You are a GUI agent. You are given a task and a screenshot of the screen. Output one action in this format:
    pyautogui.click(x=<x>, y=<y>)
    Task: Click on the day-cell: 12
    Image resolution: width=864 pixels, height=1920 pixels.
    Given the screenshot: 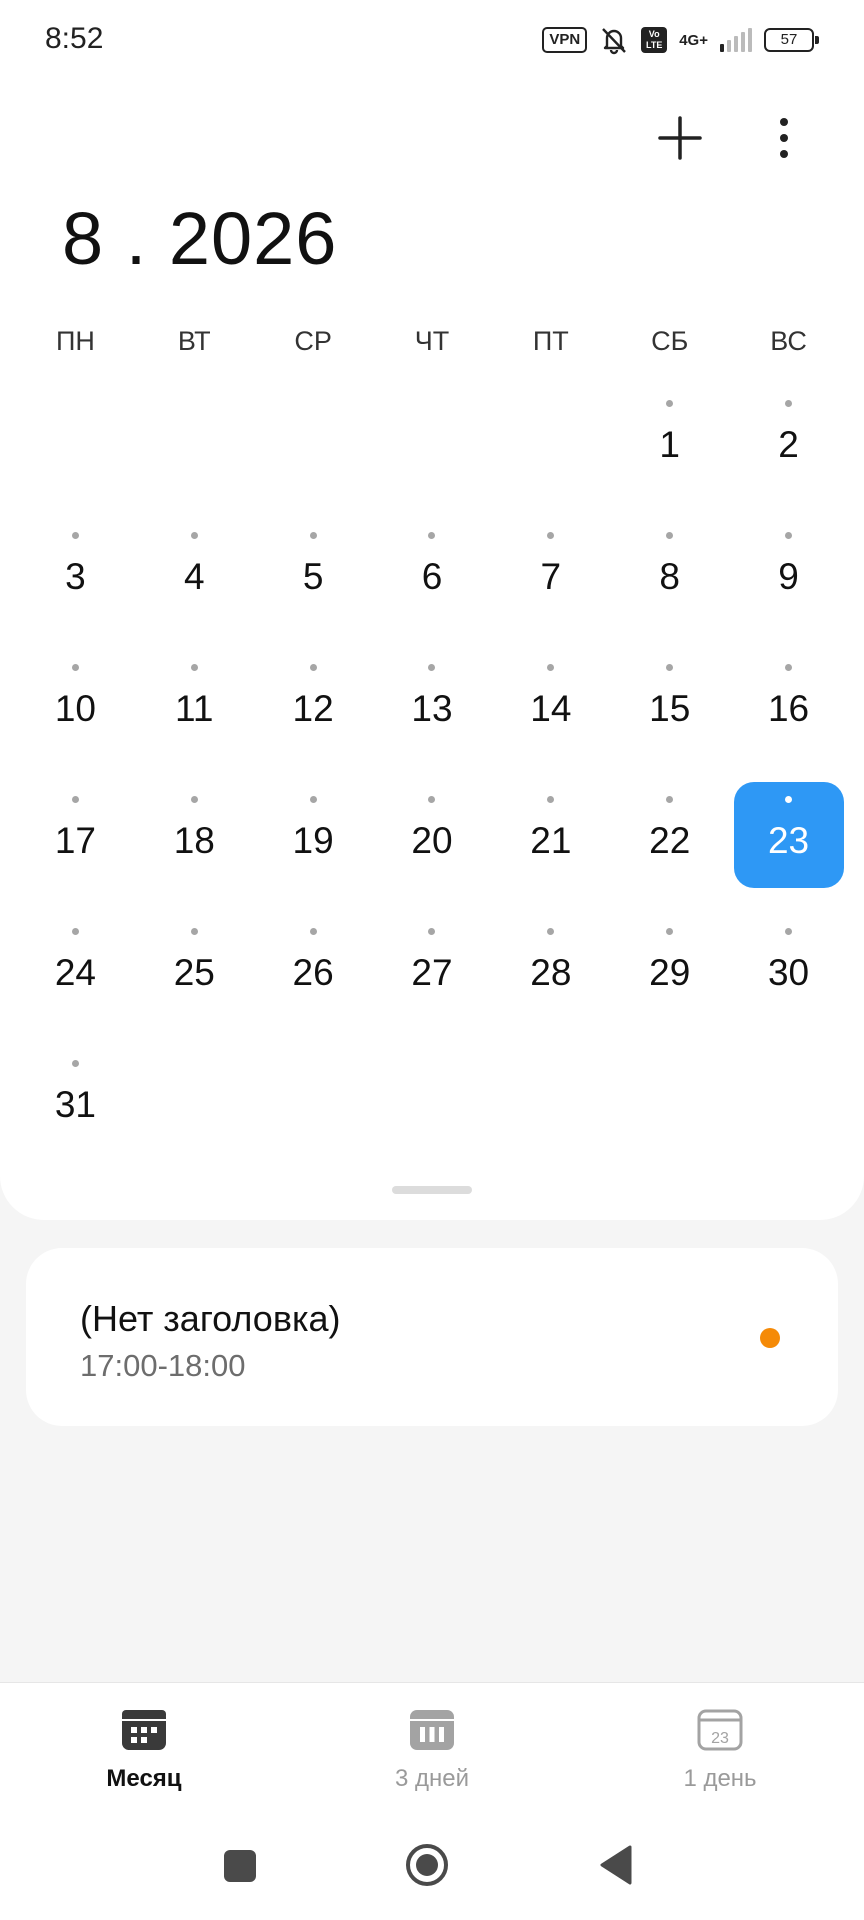 What is the action you would take?
    pyautogui.click(x=313, y=710)
    